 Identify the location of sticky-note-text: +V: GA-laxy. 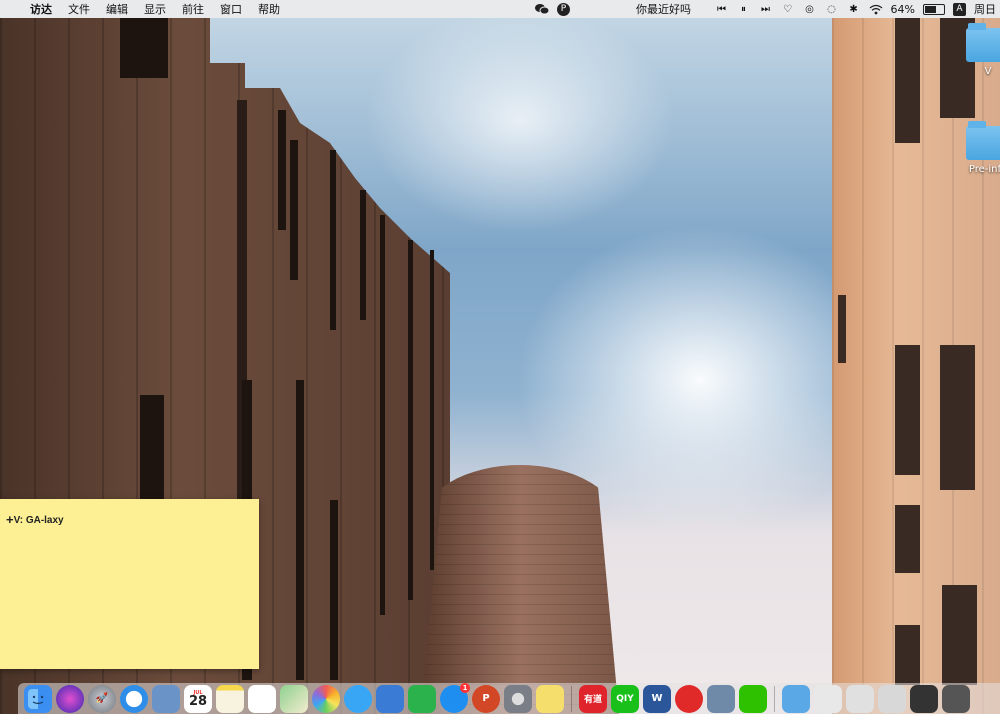
(35, 519).